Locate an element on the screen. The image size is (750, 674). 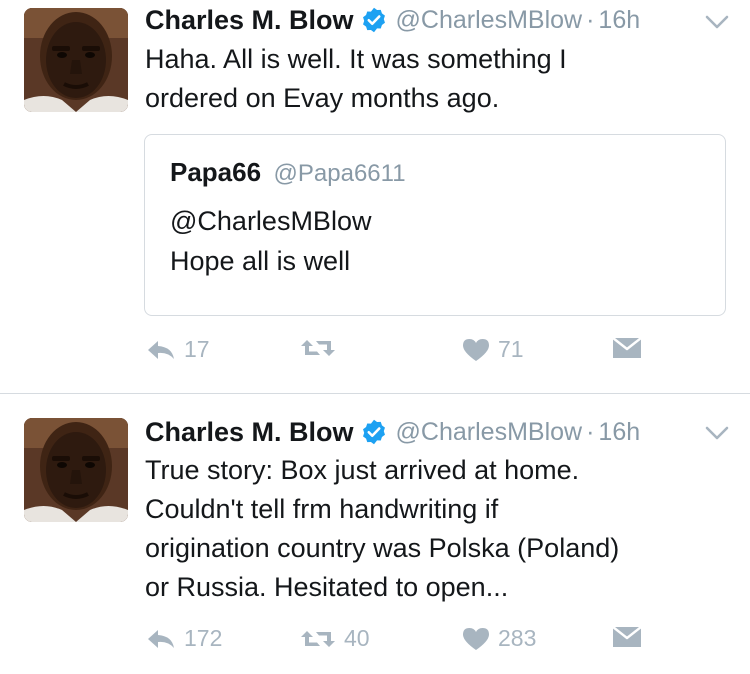
like-button: 71 is located at coordinates (493, 349).